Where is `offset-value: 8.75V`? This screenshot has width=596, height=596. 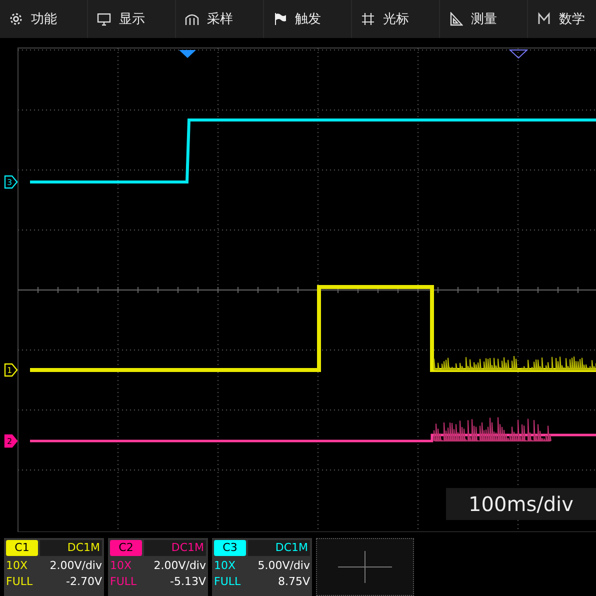
offset-value: 8.75V is located at coordinates (294, 582).